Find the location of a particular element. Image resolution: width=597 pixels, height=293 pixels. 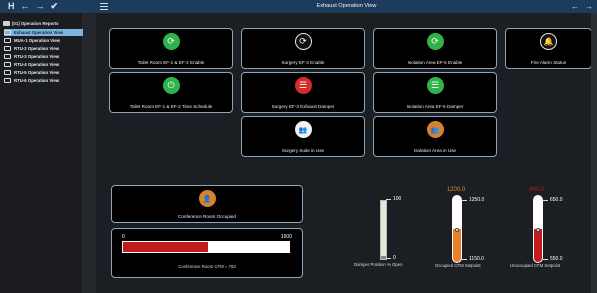

tile-label: Surgery EF-3 Exhaust Damper is located at coordinates (303, 106).